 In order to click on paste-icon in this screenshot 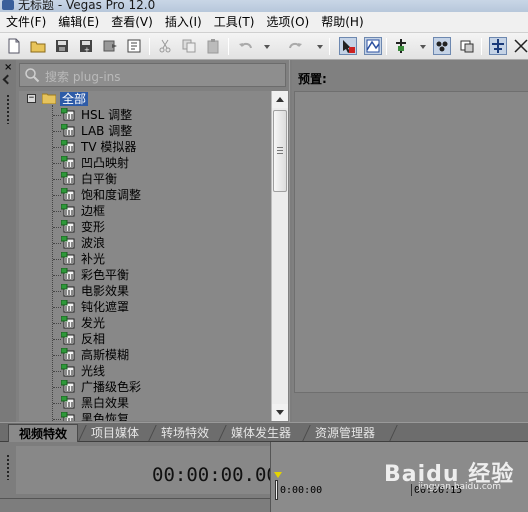, I will do `click(213, 46)`.